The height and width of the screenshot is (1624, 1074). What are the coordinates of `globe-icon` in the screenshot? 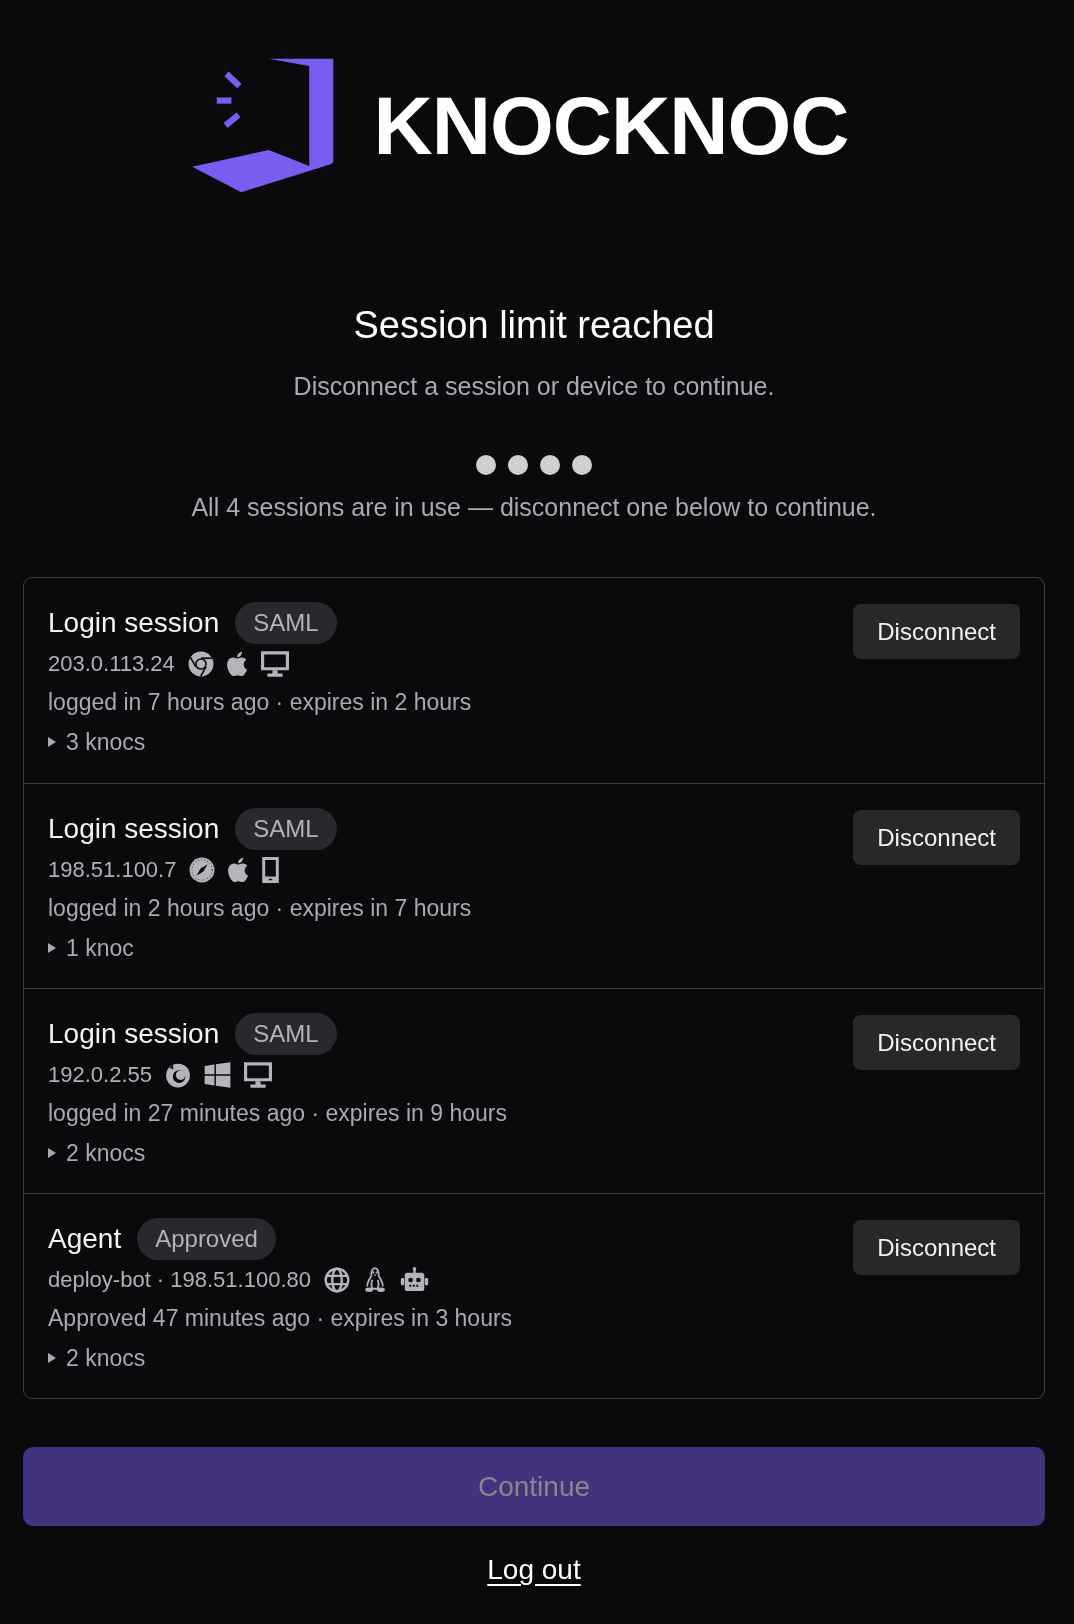 It's located at (337, 1280).